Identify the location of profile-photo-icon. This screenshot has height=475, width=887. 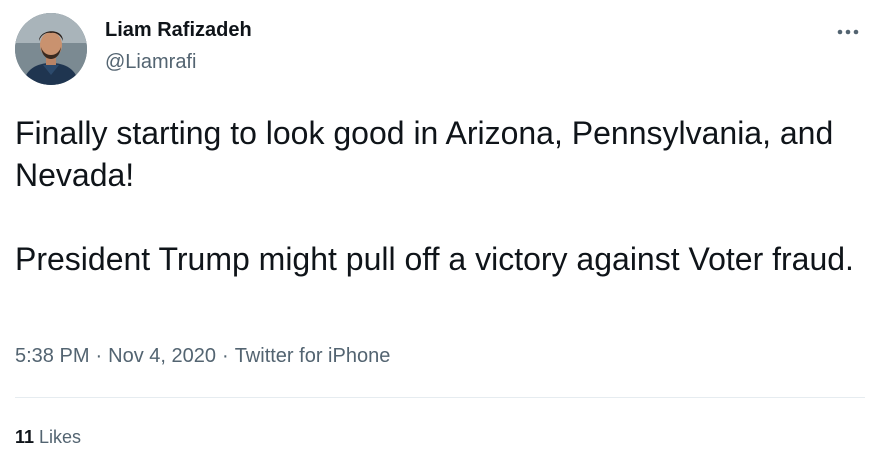
(51, 49).